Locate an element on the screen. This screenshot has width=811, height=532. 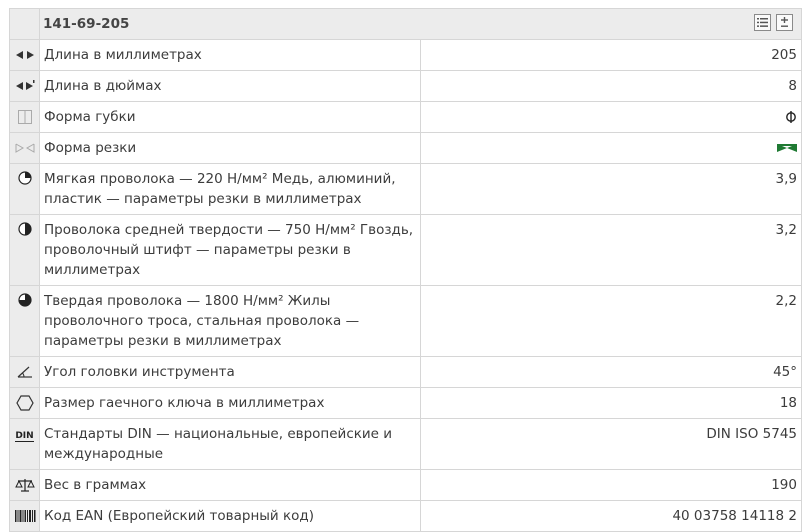
table-header-row: 141-69-205 is located at coordinates (405, 24).